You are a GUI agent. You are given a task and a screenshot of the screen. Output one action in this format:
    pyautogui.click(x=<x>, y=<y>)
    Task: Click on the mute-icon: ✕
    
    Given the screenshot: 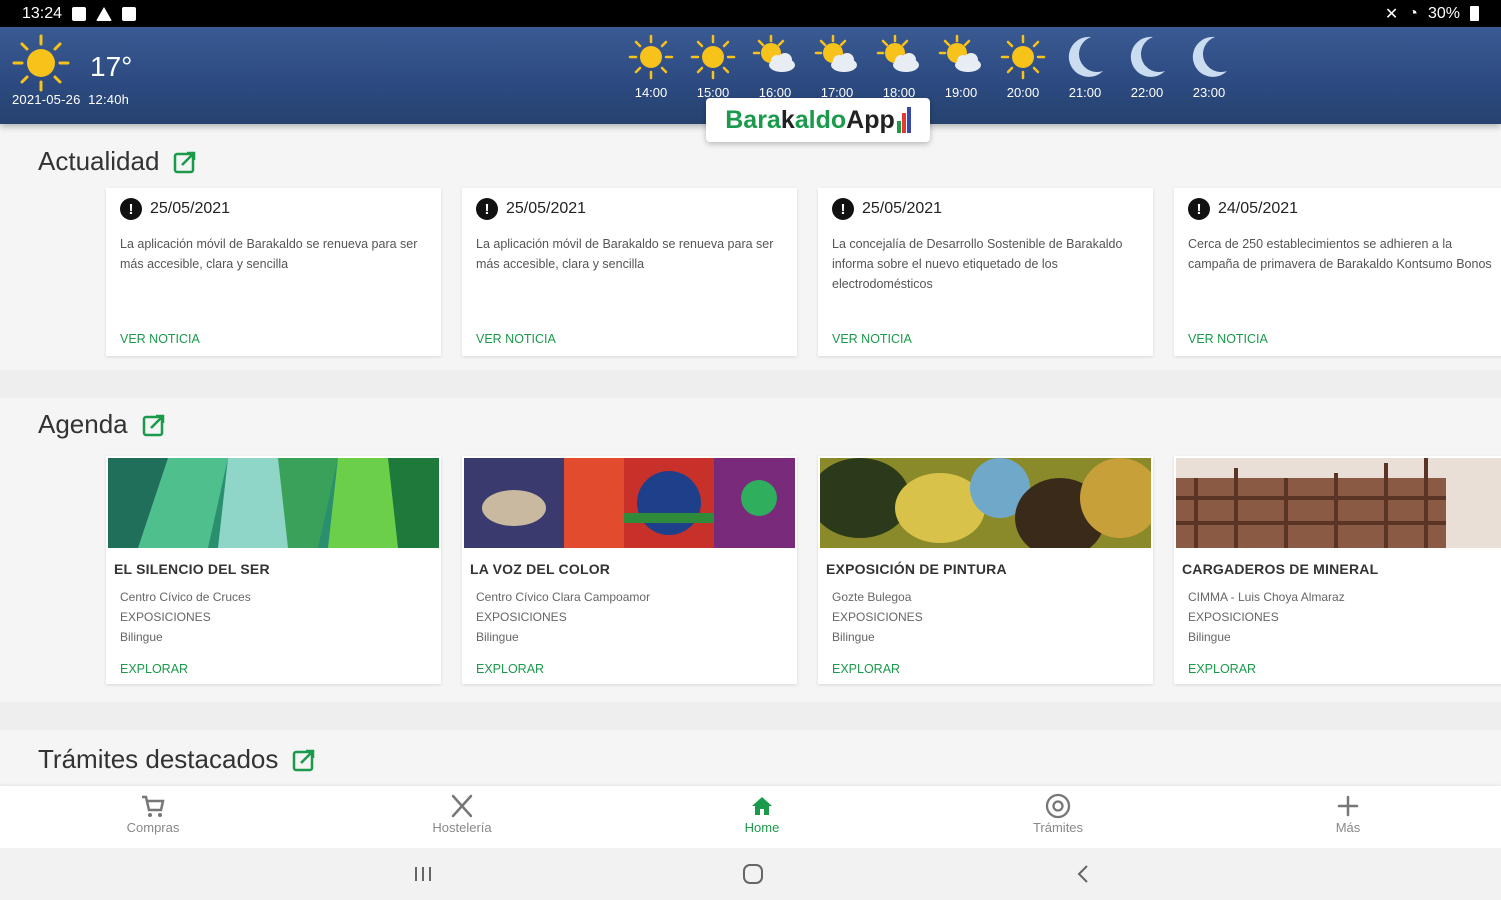 What is the action you would take?
    pyautogui.click(x=1391, y=14)
    